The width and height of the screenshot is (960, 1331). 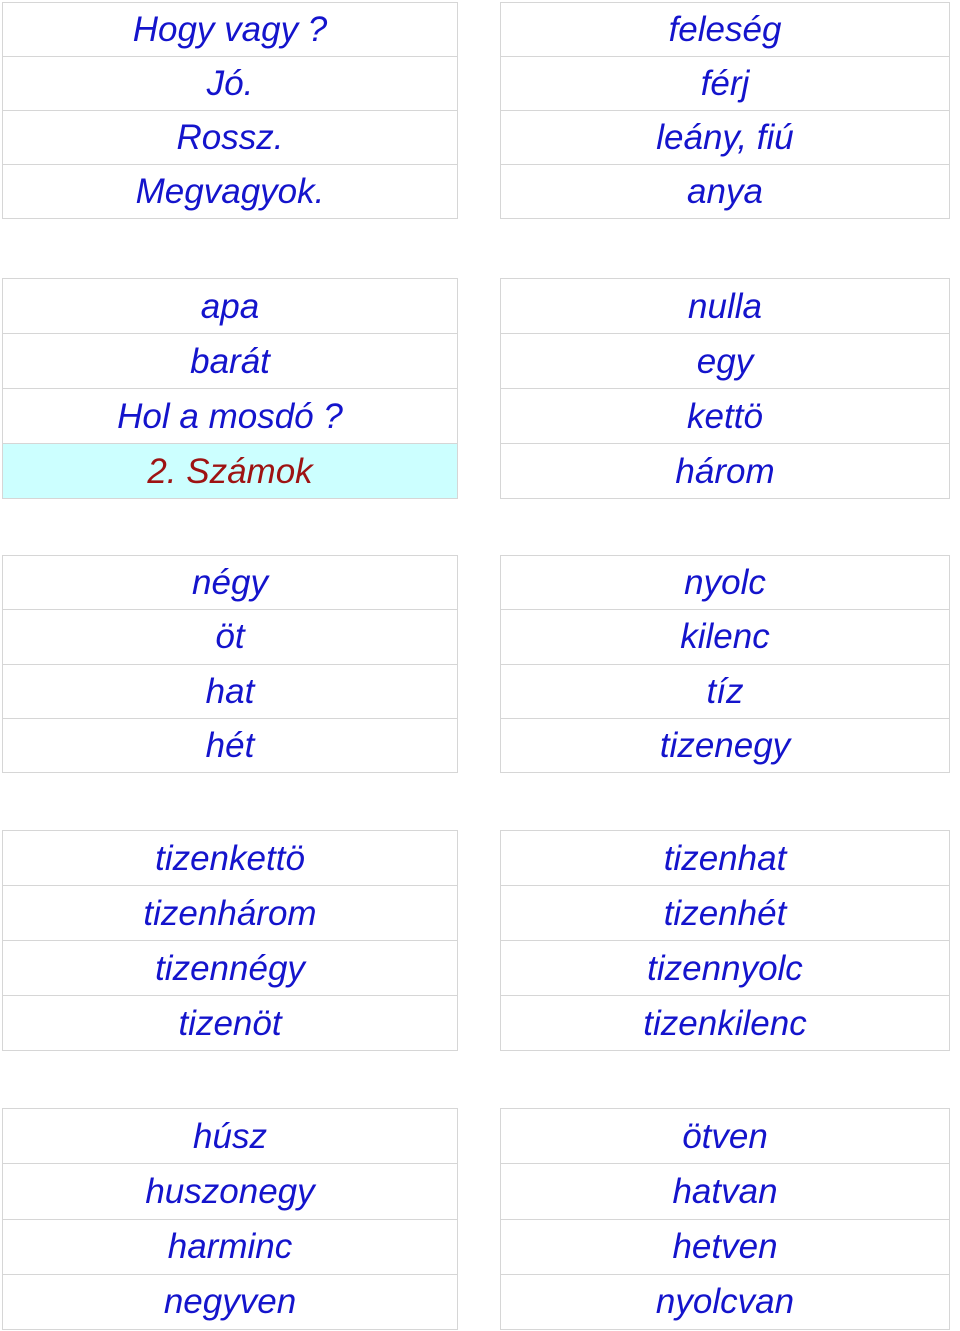 I want to click on vocabulary-table-left-3: négy öt hat hét, so click(x=230, y=664).